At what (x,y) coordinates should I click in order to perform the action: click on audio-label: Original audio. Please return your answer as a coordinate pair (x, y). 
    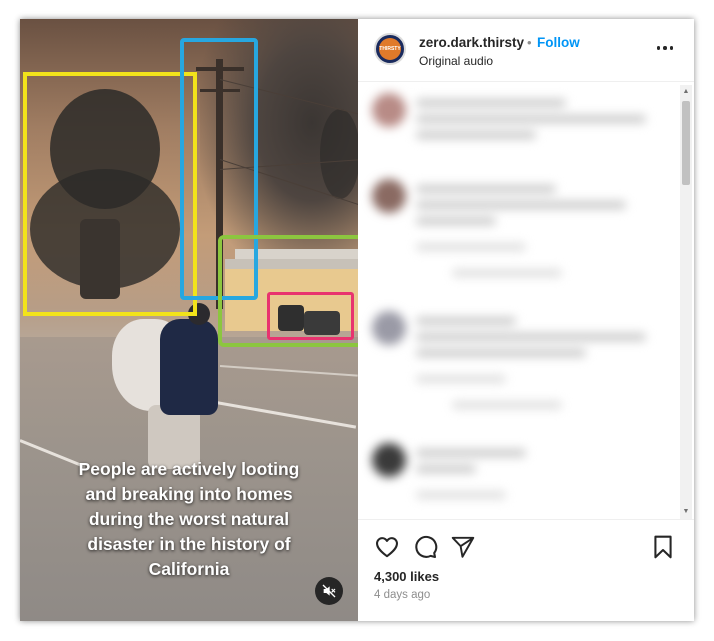
    Looking at the image, I should click on (456, 61).